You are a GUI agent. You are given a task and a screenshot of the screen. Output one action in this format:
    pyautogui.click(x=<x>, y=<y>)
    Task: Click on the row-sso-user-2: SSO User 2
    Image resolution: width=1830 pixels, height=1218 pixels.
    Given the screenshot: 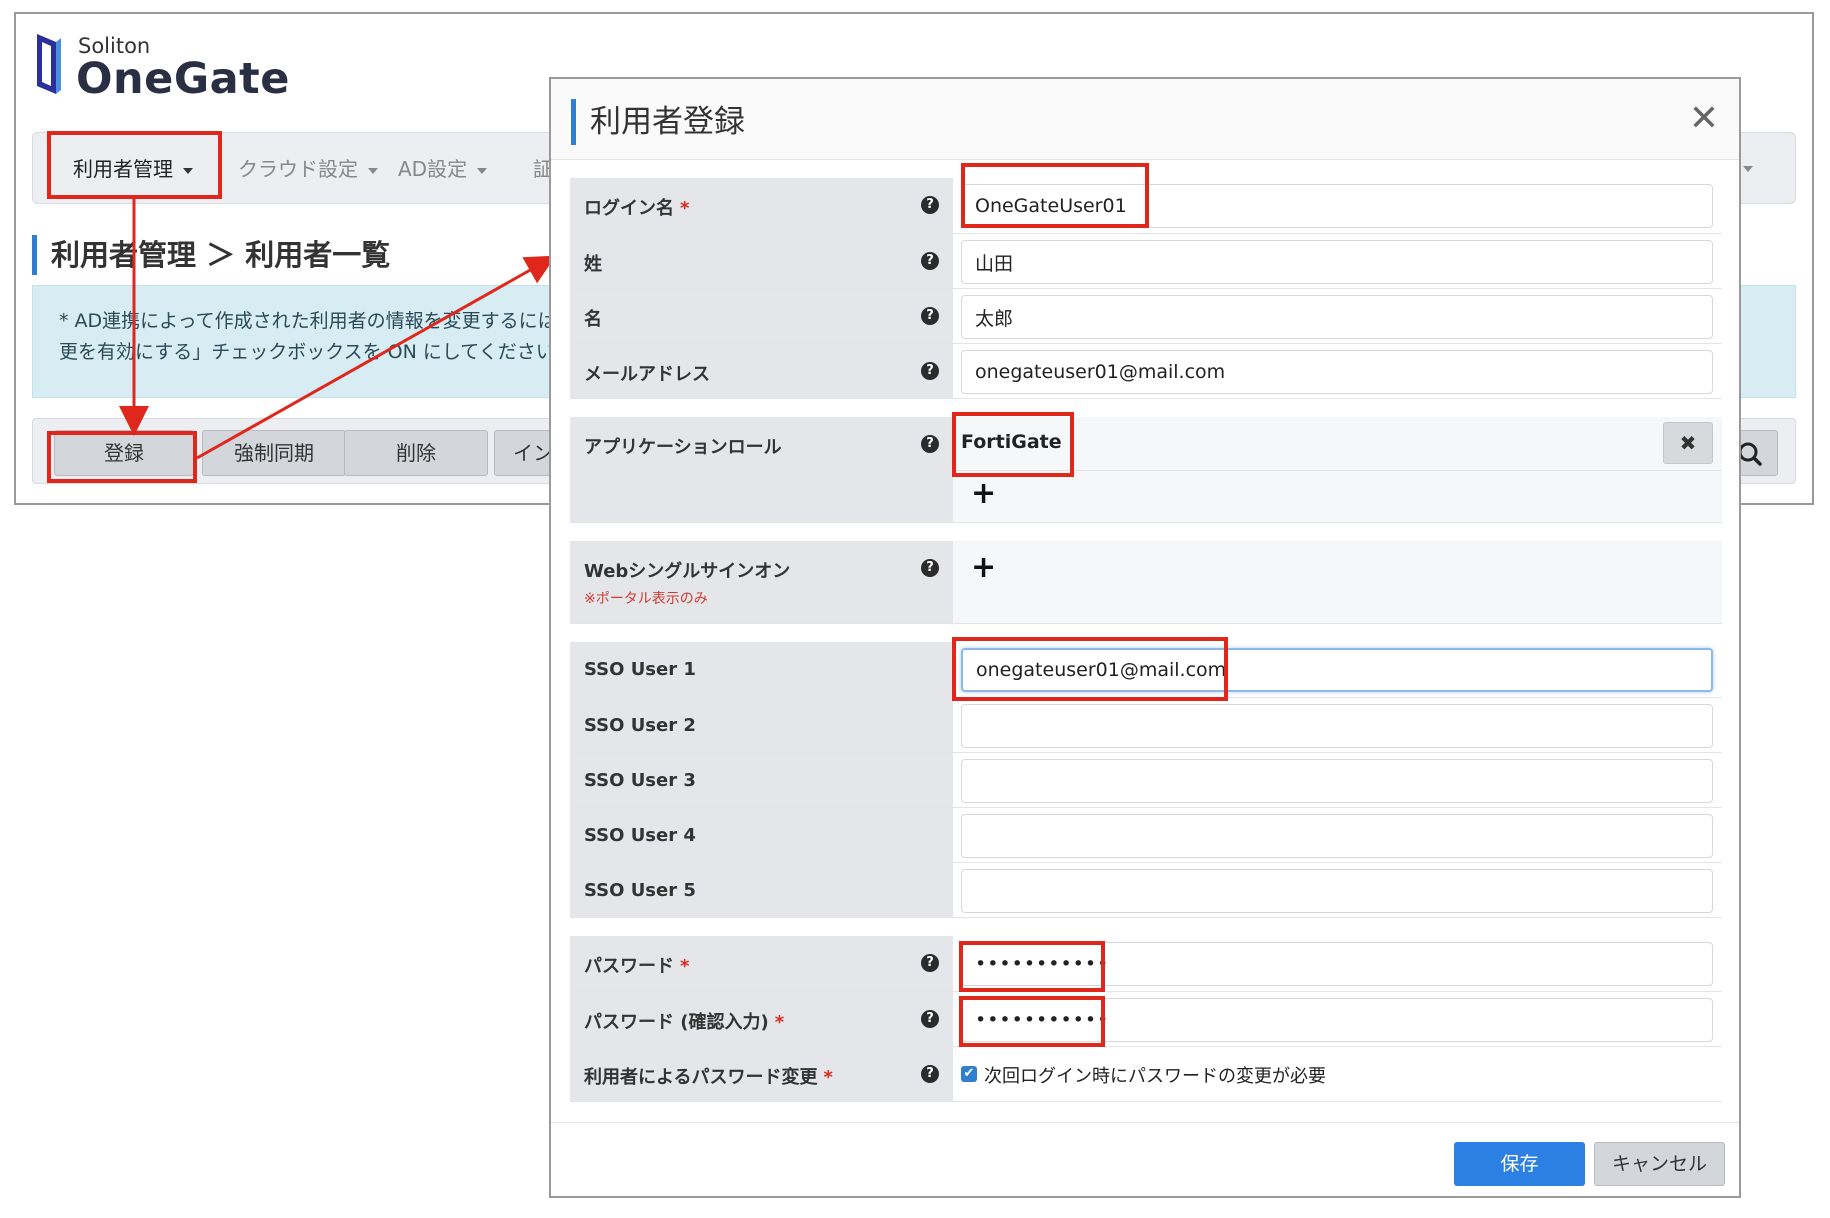 What is the action you would take?
    pyautogui.click(x=1146, y=725)
    